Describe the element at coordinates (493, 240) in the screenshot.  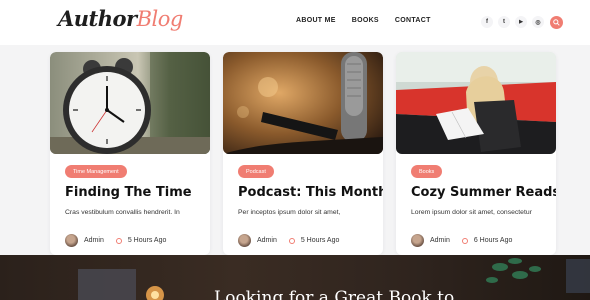
I see `post-time: 6 Hours Ago` at that location.